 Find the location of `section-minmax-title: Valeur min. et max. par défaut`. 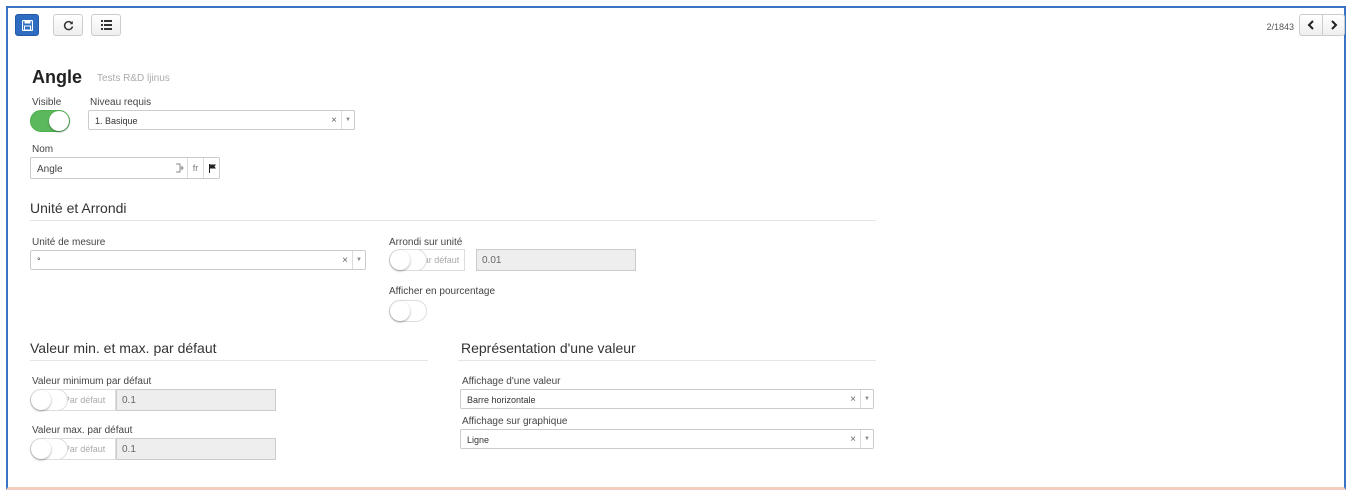

section-minmax-title: Valeur min. et max. par défaut is located at coordinates (123, 348).